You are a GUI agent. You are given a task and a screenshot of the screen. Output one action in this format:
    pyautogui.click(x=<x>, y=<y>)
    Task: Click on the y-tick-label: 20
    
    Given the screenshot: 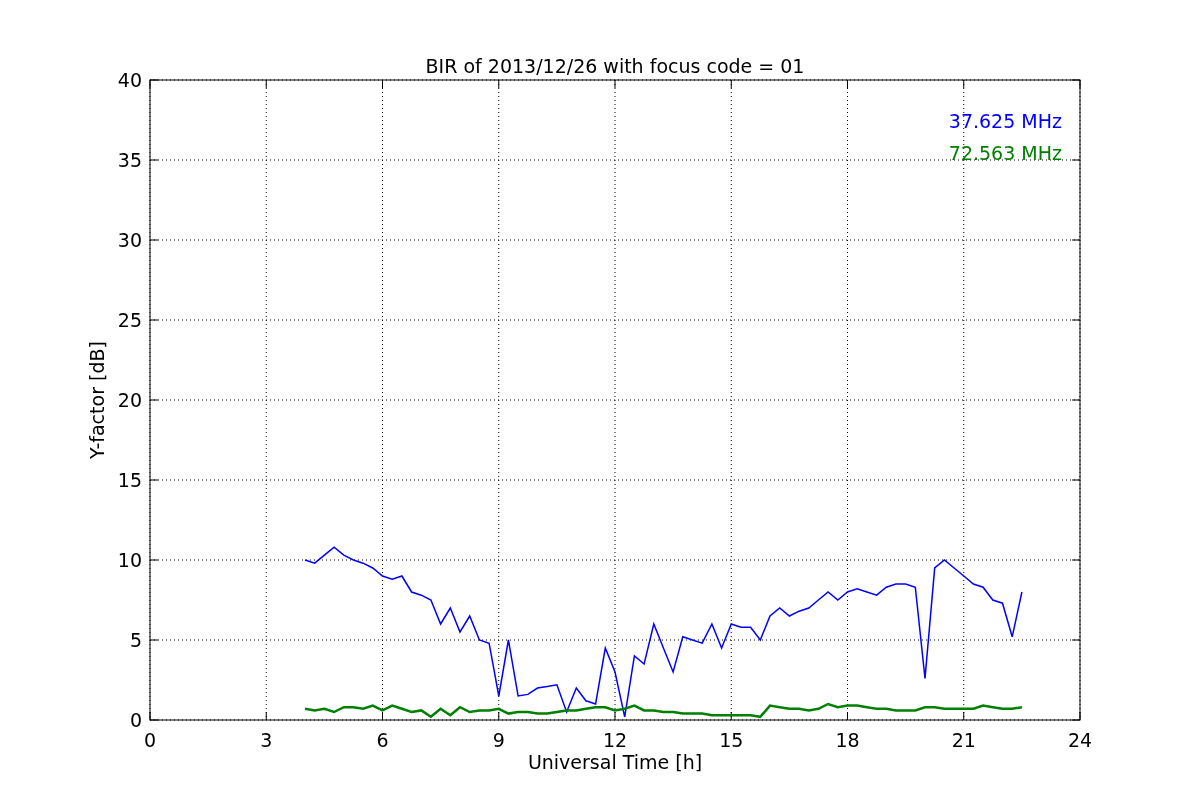 What is the action you would take?
    pyautogui.click(x=129, y=400)
    